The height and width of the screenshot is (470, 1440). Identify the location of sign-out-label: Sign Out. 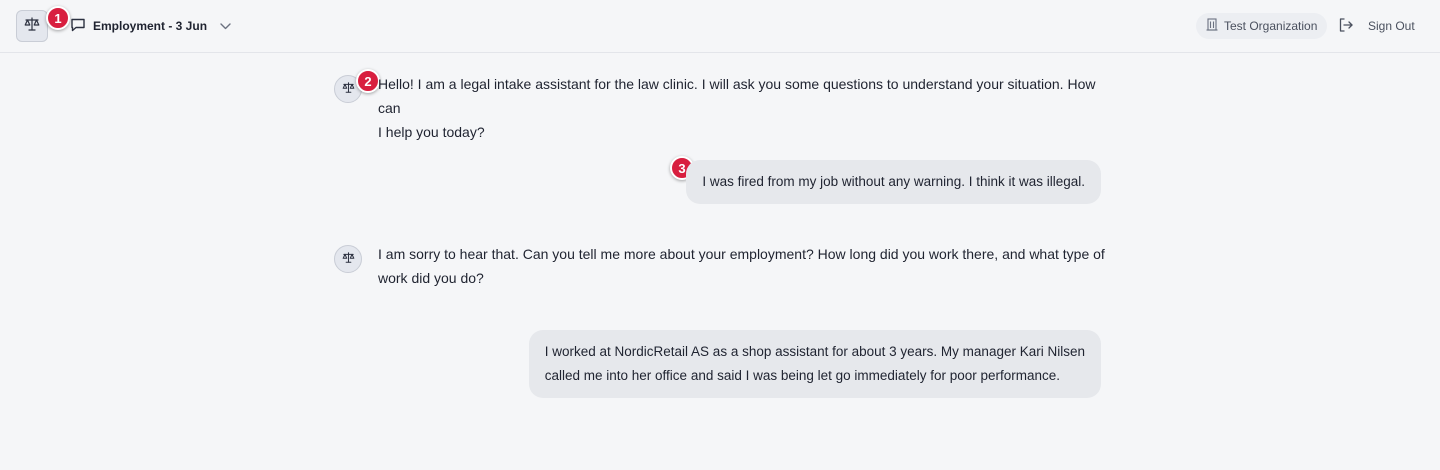
(1391, 26).